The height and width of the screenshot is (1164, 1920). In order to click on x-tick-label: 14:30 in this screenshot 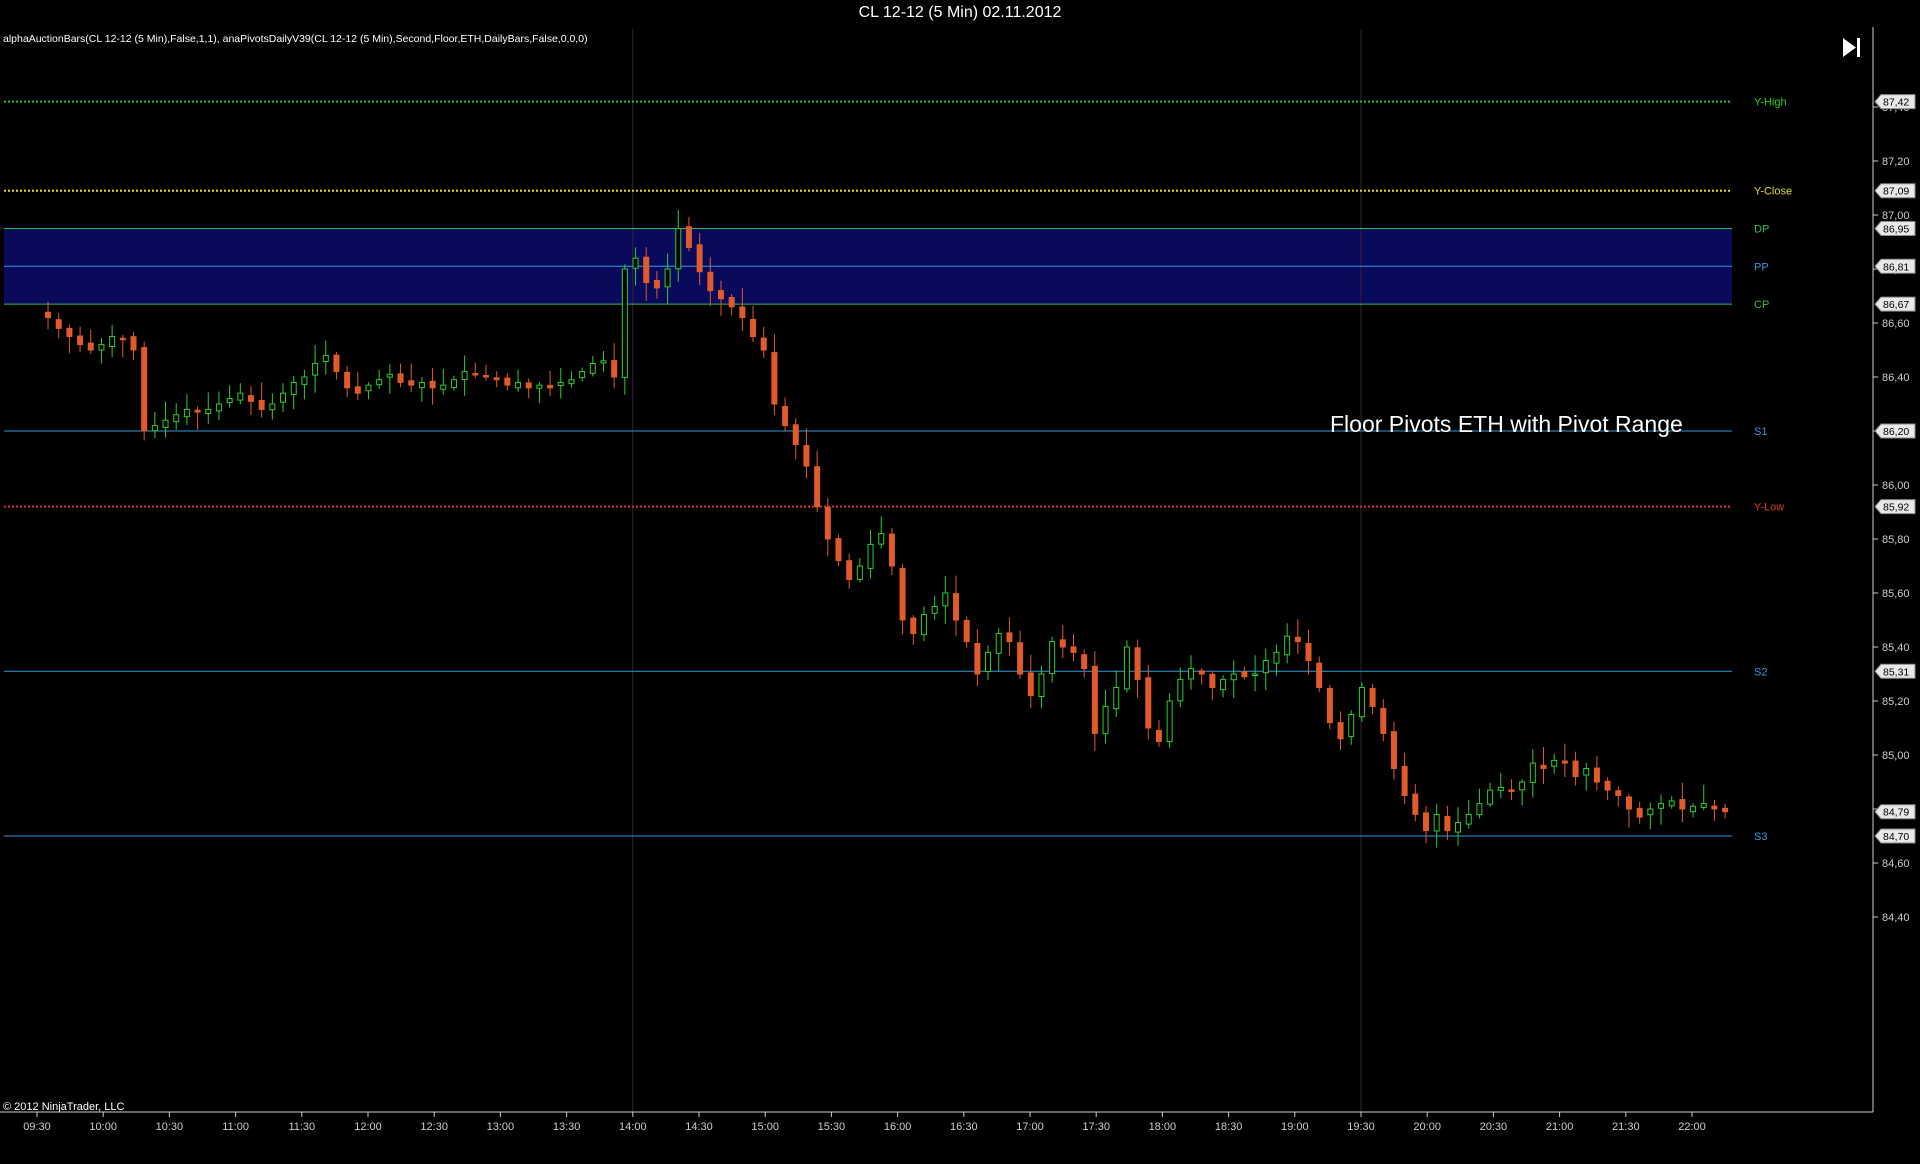, I will do `click(699, 1127)`.